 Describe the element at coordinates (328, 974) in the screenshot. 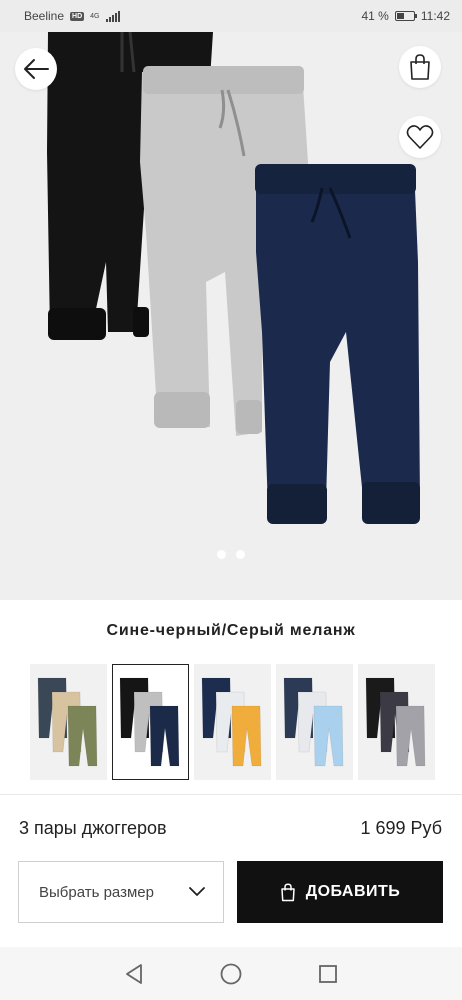

I see `square-recents-icon` at that location.